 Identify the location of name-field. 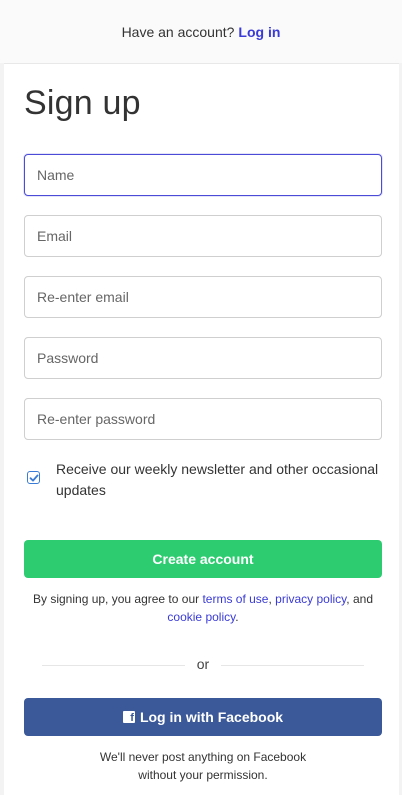
(203, 175).